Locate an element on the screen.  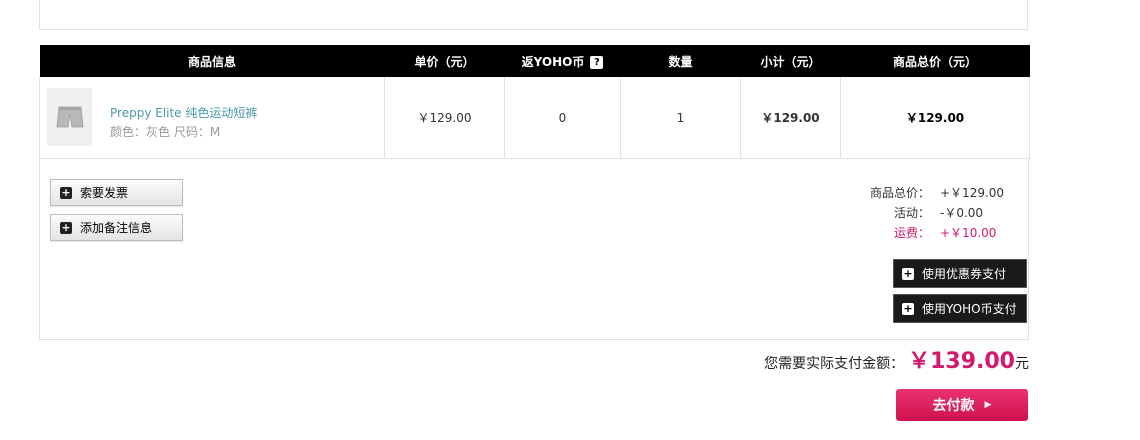
summary-shipping-label: 运费： is located at coordinates (911, 232).